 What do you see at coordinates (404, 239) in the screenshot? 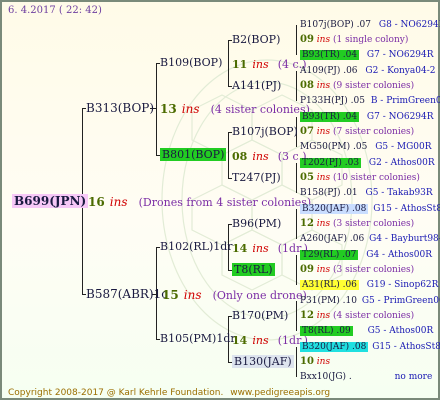
I see `g4-r15-code: G4 - Bayburt98-3` at bounding box center [404, 239].